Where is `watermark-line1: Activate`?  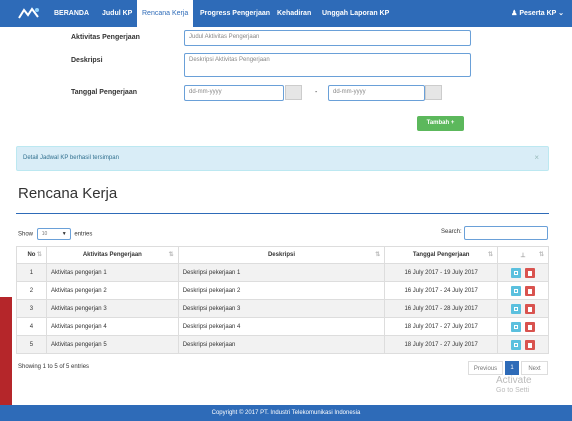
watermark-line1: Activate is located at coordinates (514, 380).